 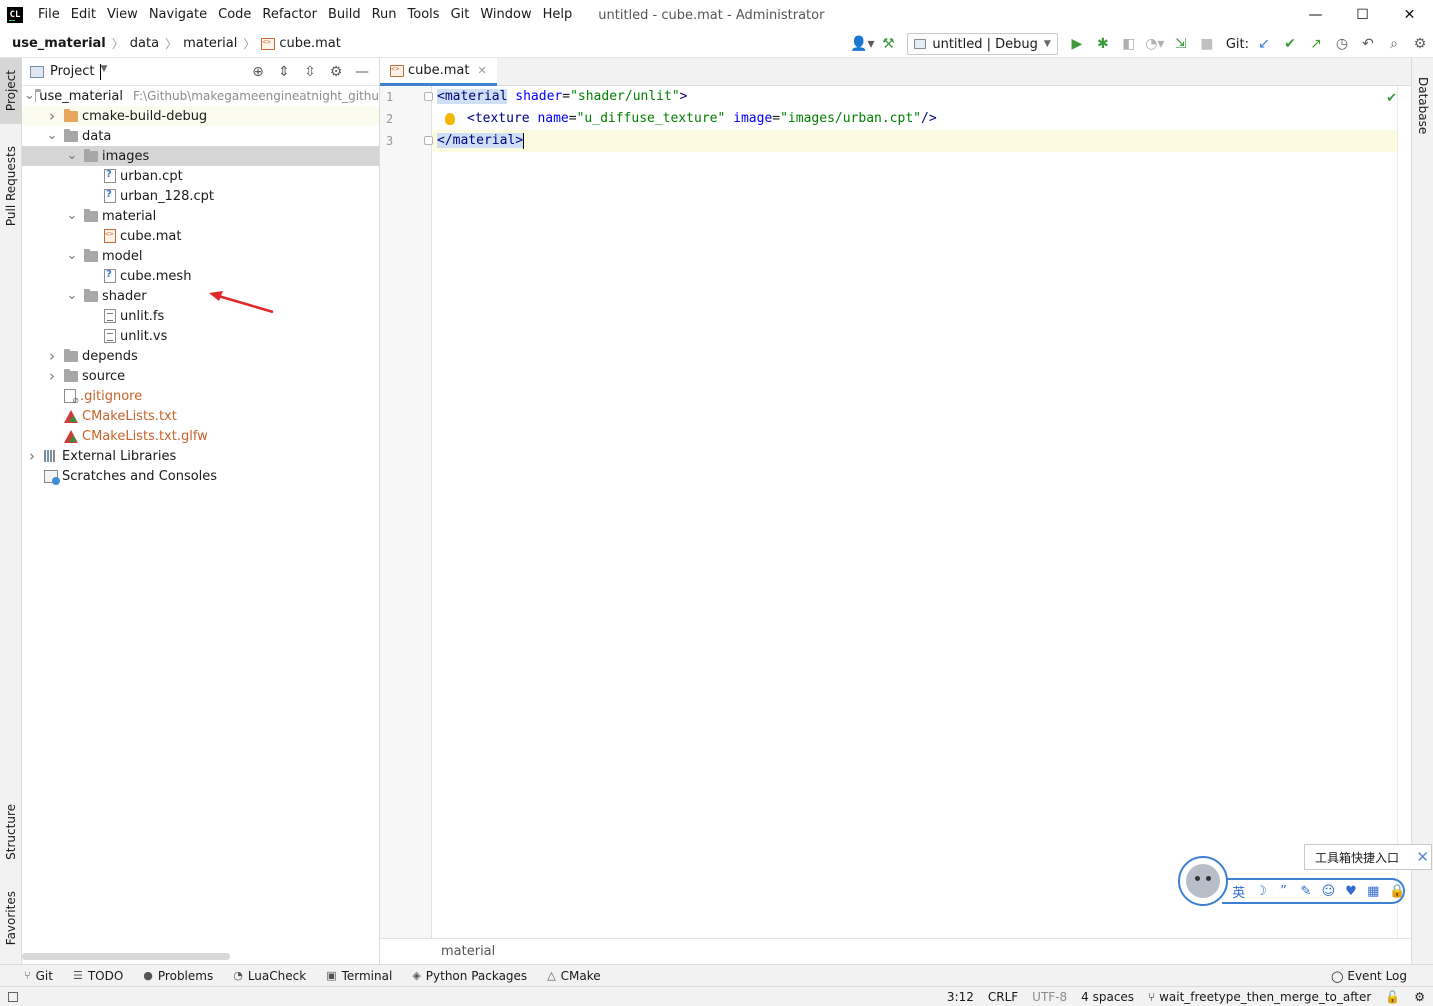 What do you see at coordinates (1107, 997) in the screenshot?
I see `indent-setting: 4 spaces` at bounding box center [1107, 997].